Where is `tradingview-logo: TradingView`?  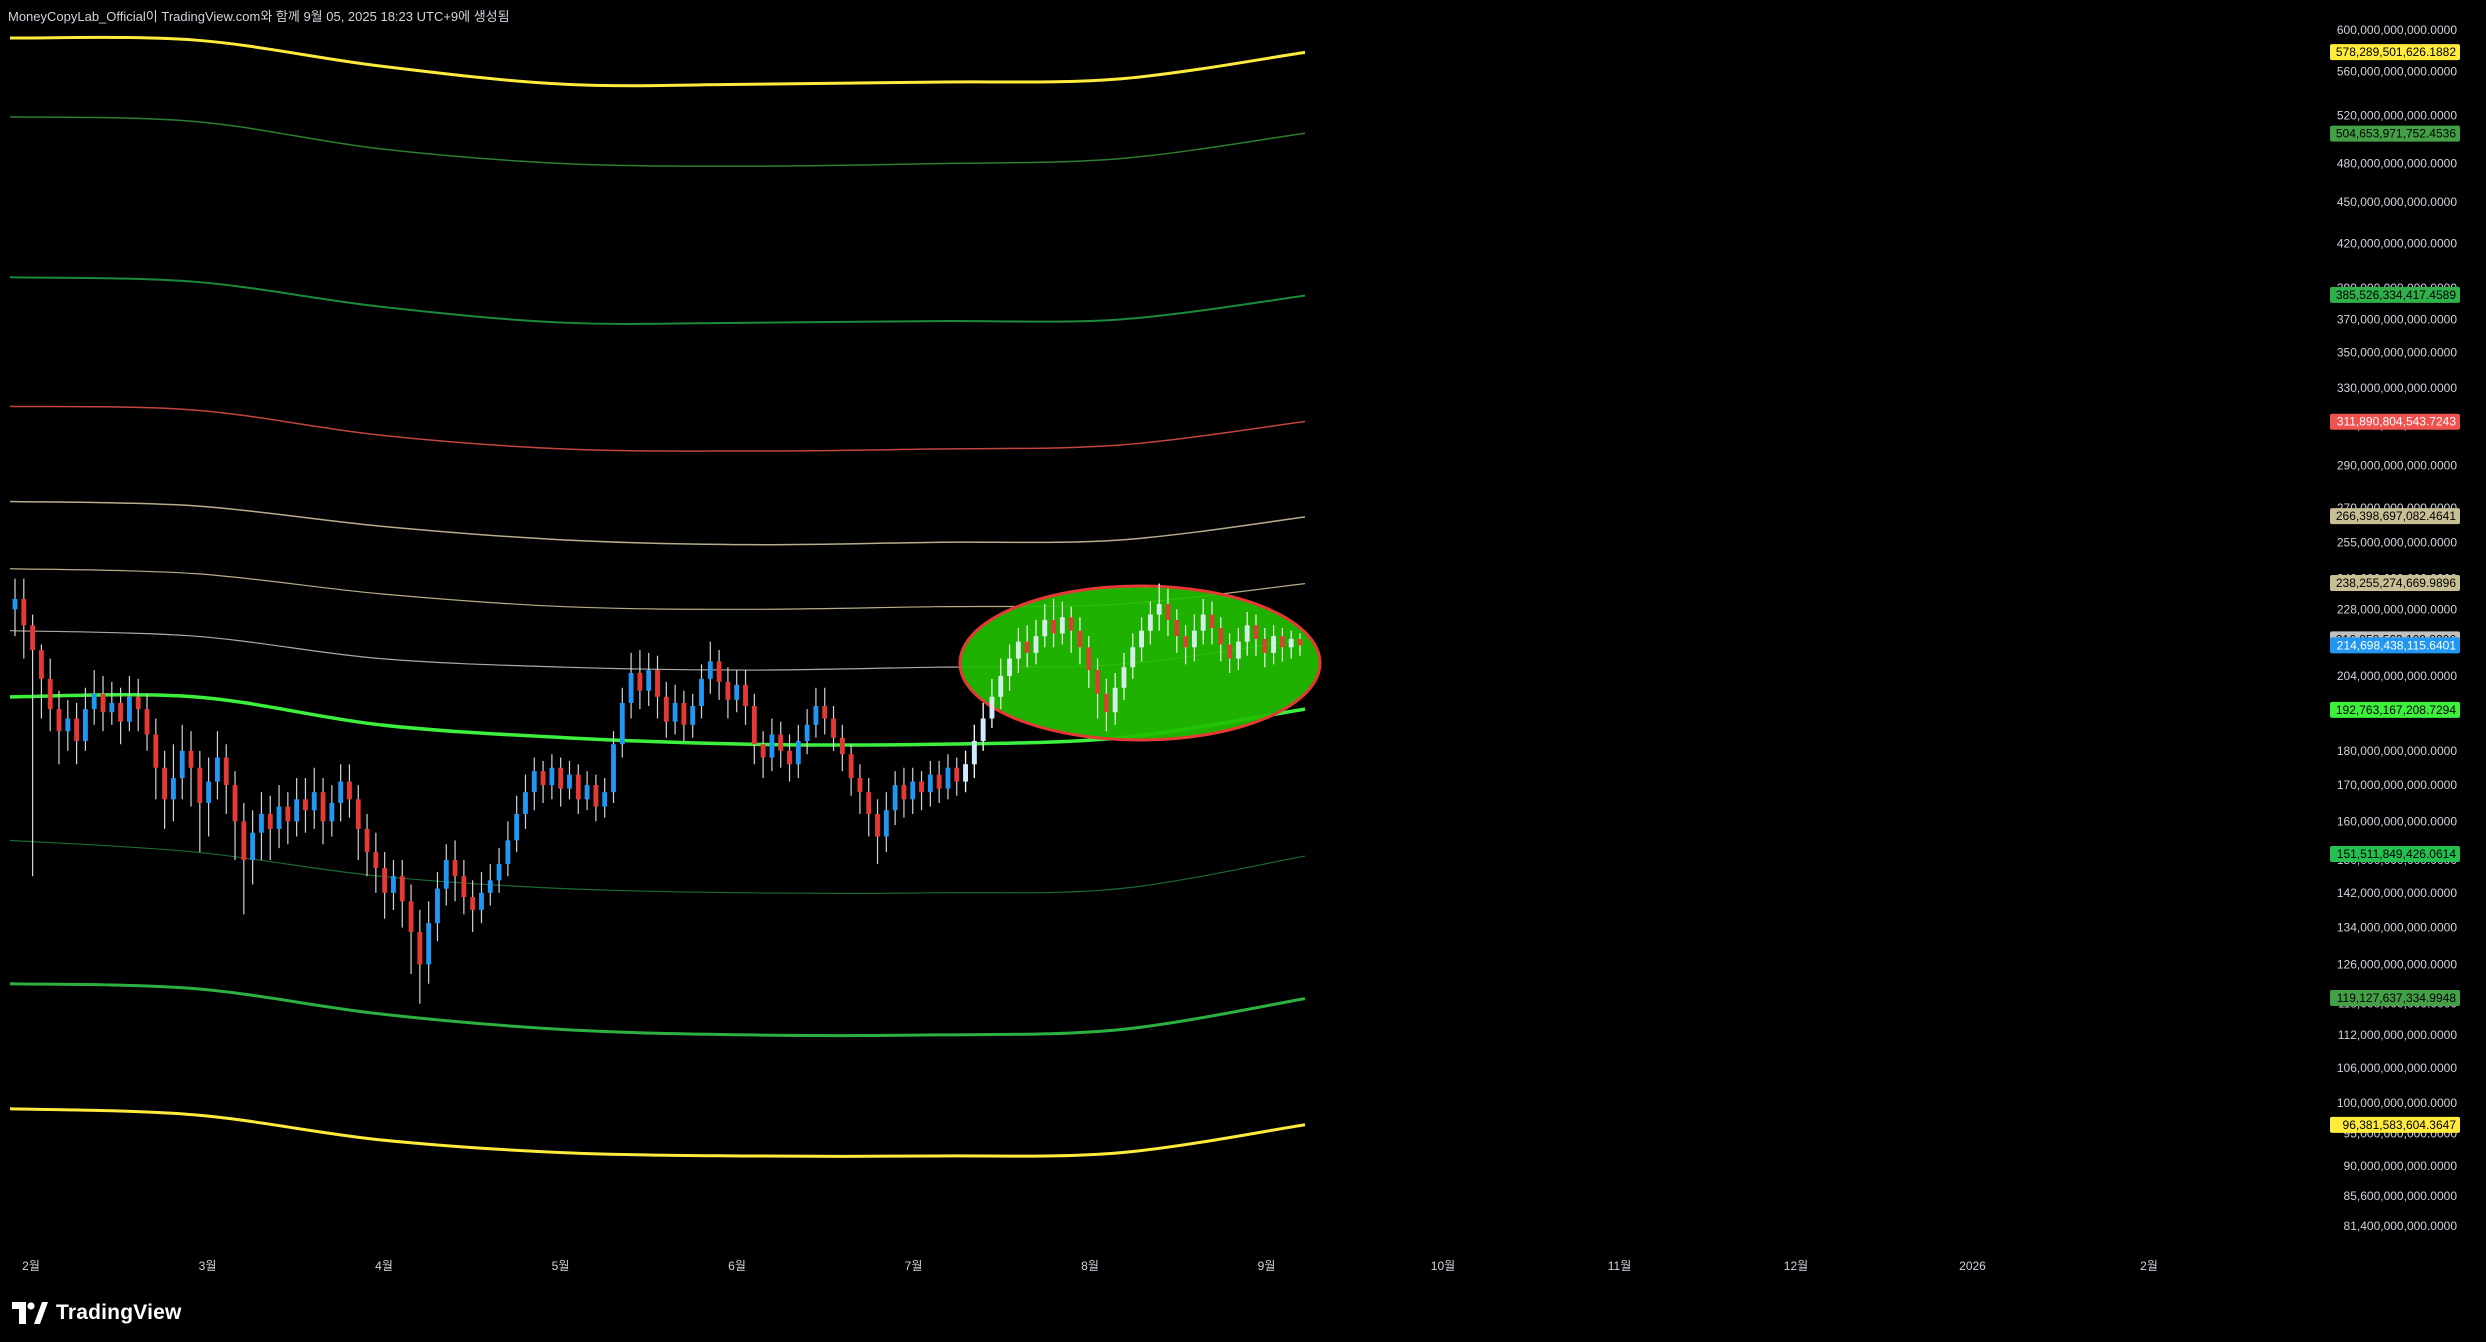 tradingview-logo: TradingView is located at coordinates (97, 1313).